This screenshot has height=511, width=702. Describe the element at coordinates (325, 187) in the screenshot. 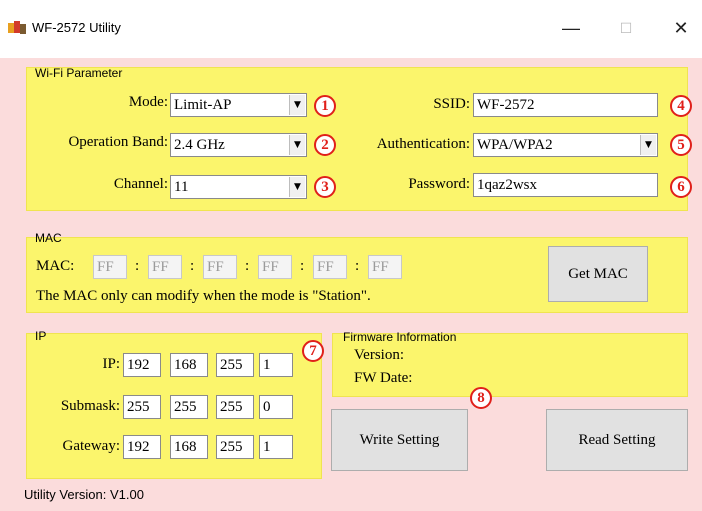

I see `badge-3: 3` at that location.